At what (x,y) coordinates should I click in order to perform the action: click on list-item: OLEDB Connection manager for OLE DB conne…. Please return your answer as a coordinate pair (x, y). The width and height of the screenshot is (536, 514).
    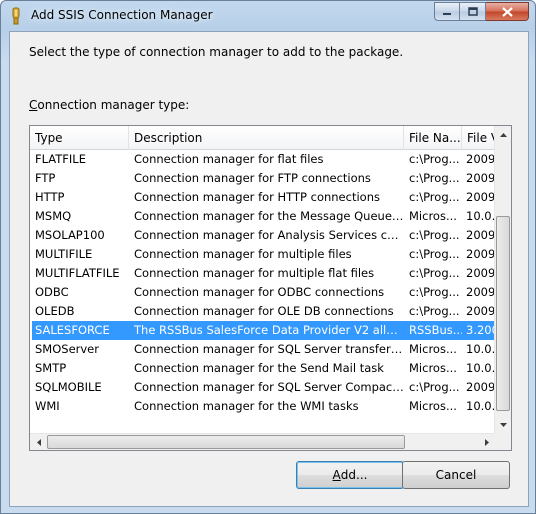
    Looking at the image, I should click on (263, 311).